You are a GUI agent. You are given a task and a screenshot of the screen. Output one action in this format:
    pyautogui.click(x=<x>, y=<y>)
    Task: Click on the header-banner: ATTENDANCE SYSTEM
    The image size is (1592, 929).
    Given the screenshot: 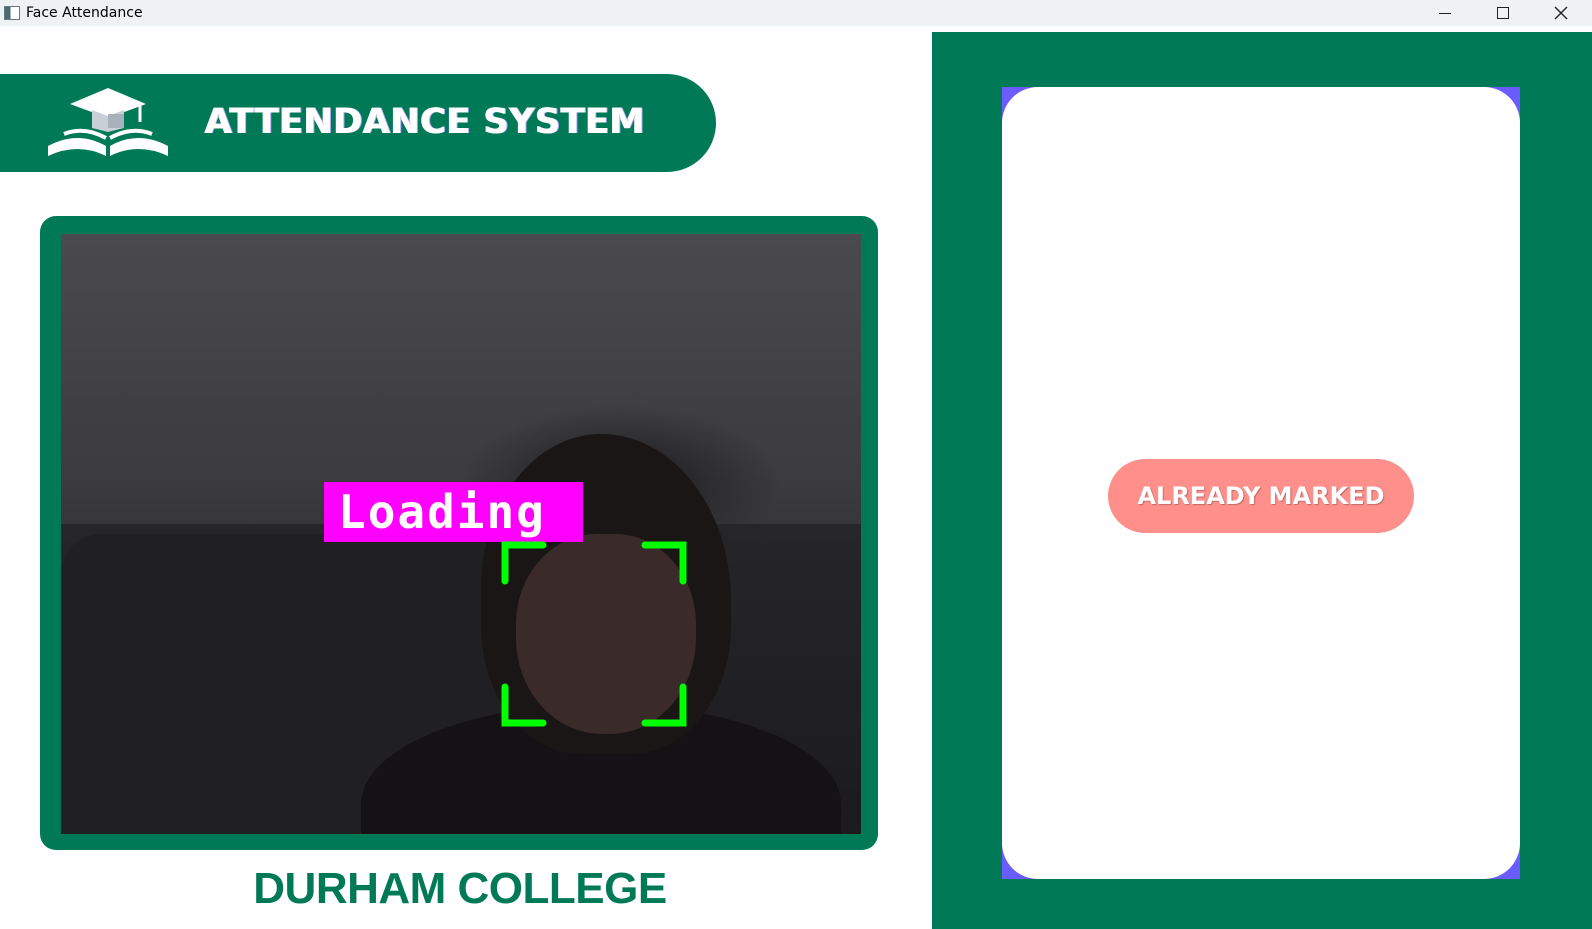 What is the action you would take?
    pyautogui.click(x=358, y=123)
    